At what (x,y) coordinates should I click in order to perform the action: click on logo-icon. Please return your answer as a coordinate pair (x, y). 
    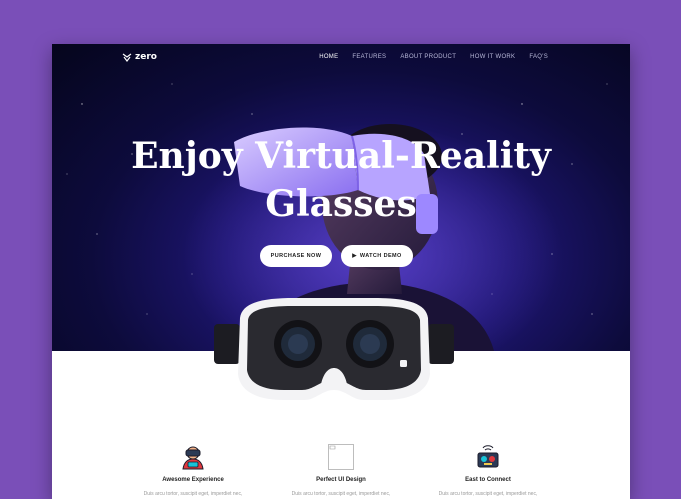
    Looking at the image, I should click on (127, 57).